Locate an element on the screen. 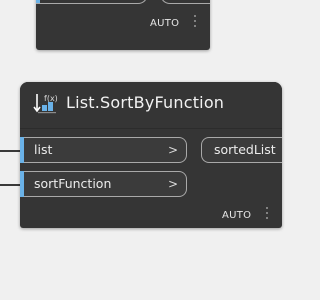  wire-list is located at coordinates (11, 151).